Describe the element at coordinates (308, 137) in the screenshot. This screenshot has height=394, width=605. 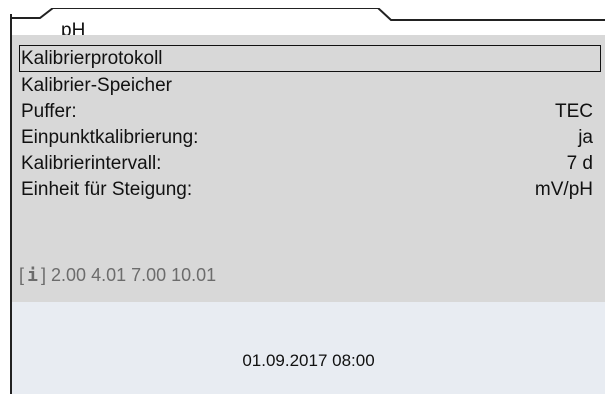
I see `menu-item-einpunktkalibrierung: Einpunktkalibrierung: ja` at that location.